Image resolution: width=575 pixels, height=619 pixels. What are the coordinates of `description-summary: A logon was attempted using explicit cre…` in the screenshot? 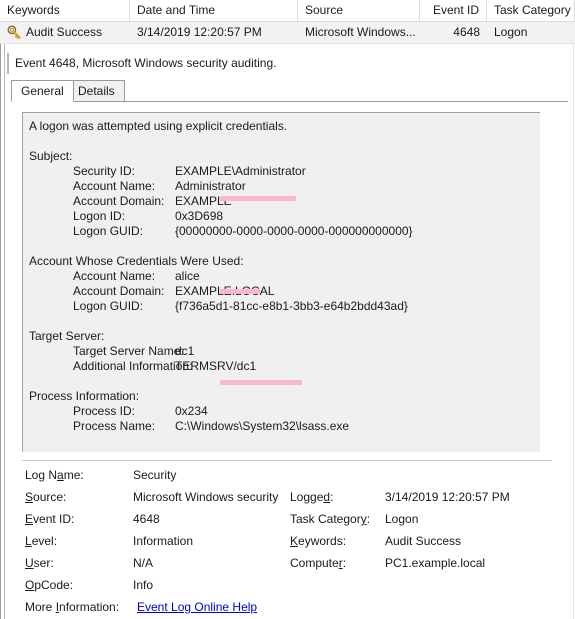 It's located at (158, 126).